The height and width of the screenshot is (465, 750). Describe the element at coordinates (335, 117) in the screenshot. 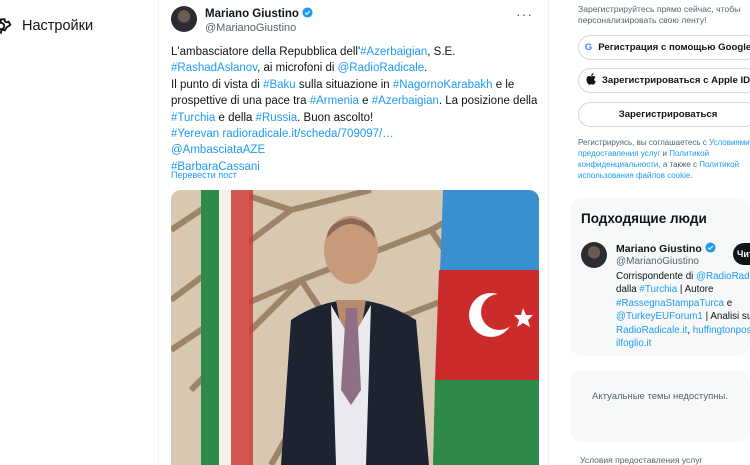

I see `tweet-text-segment: . Buon ascolto!` at that location.